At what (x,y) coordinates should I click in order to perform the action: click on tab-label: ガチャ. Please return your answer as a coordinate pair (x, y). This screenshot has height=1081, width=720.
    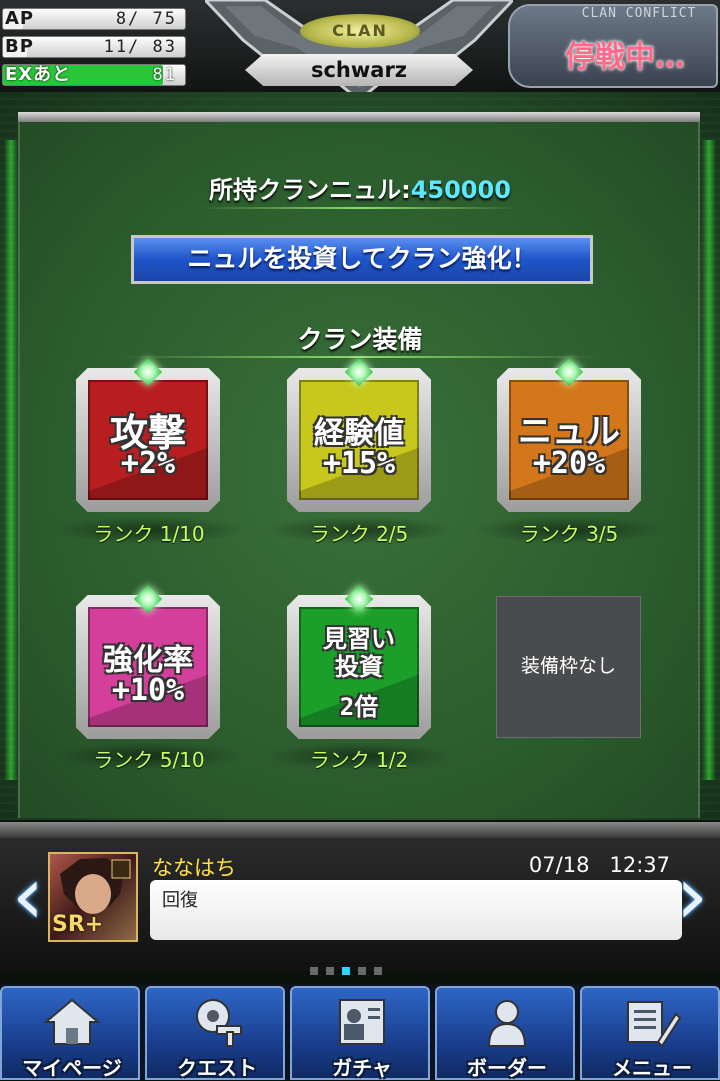
    Looking at the image, I should click on (362, 1068).